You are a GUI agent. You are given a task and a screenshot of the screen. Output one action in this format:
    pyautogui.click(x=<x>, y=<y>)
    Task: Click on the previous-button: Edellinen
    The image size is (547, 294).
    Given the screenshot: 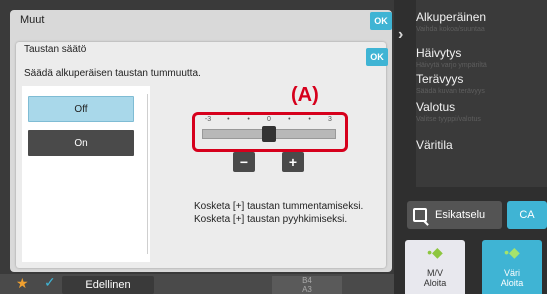 What is the action you would take?
    pyautogui.click(x=108, y=285)
    